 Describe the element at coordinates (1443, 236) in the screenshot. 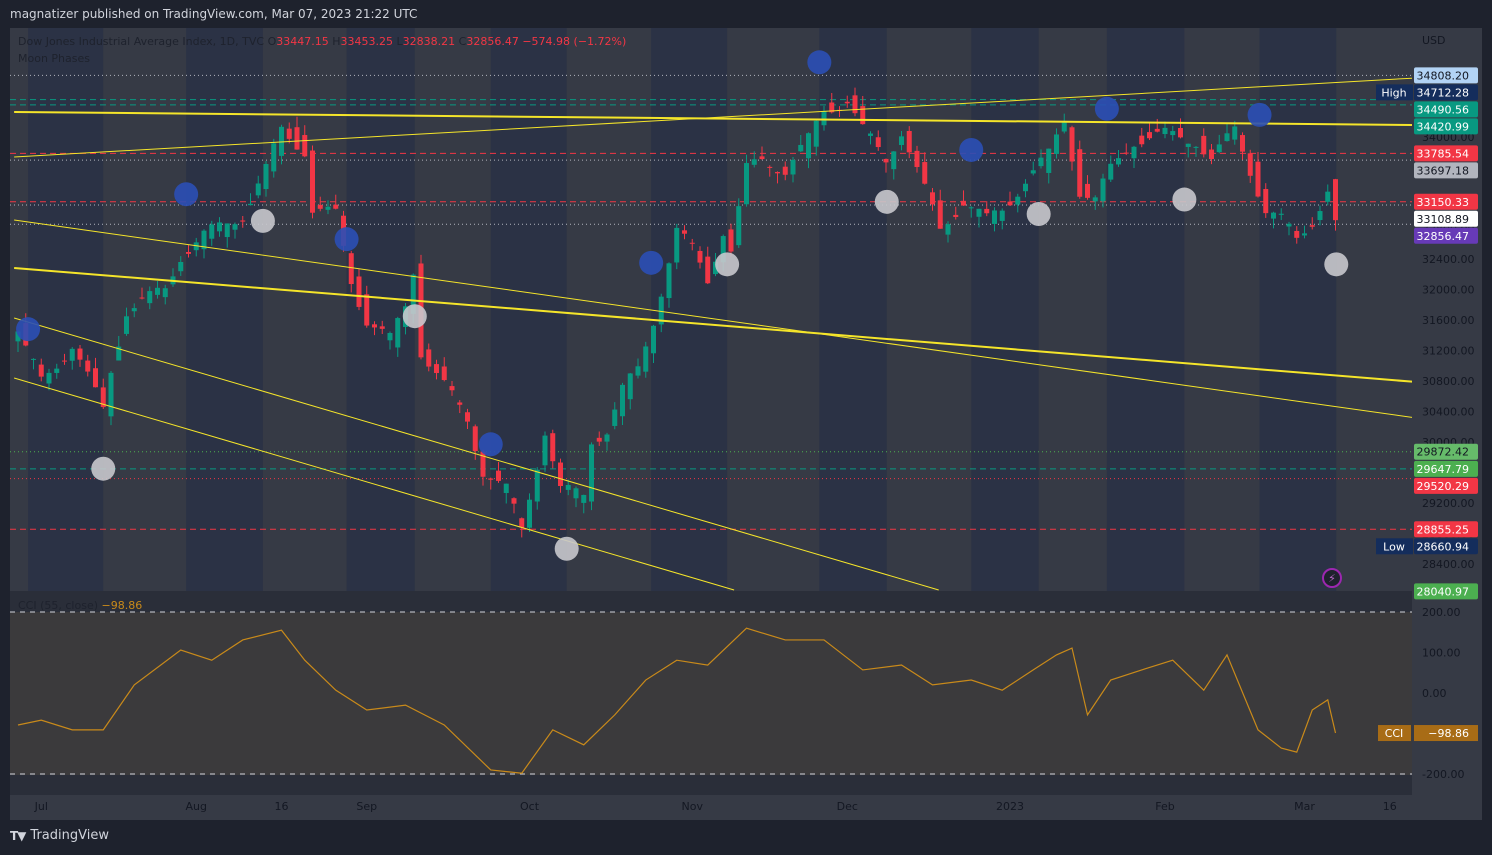

I see `price-label-value: 32856.47` at that location.